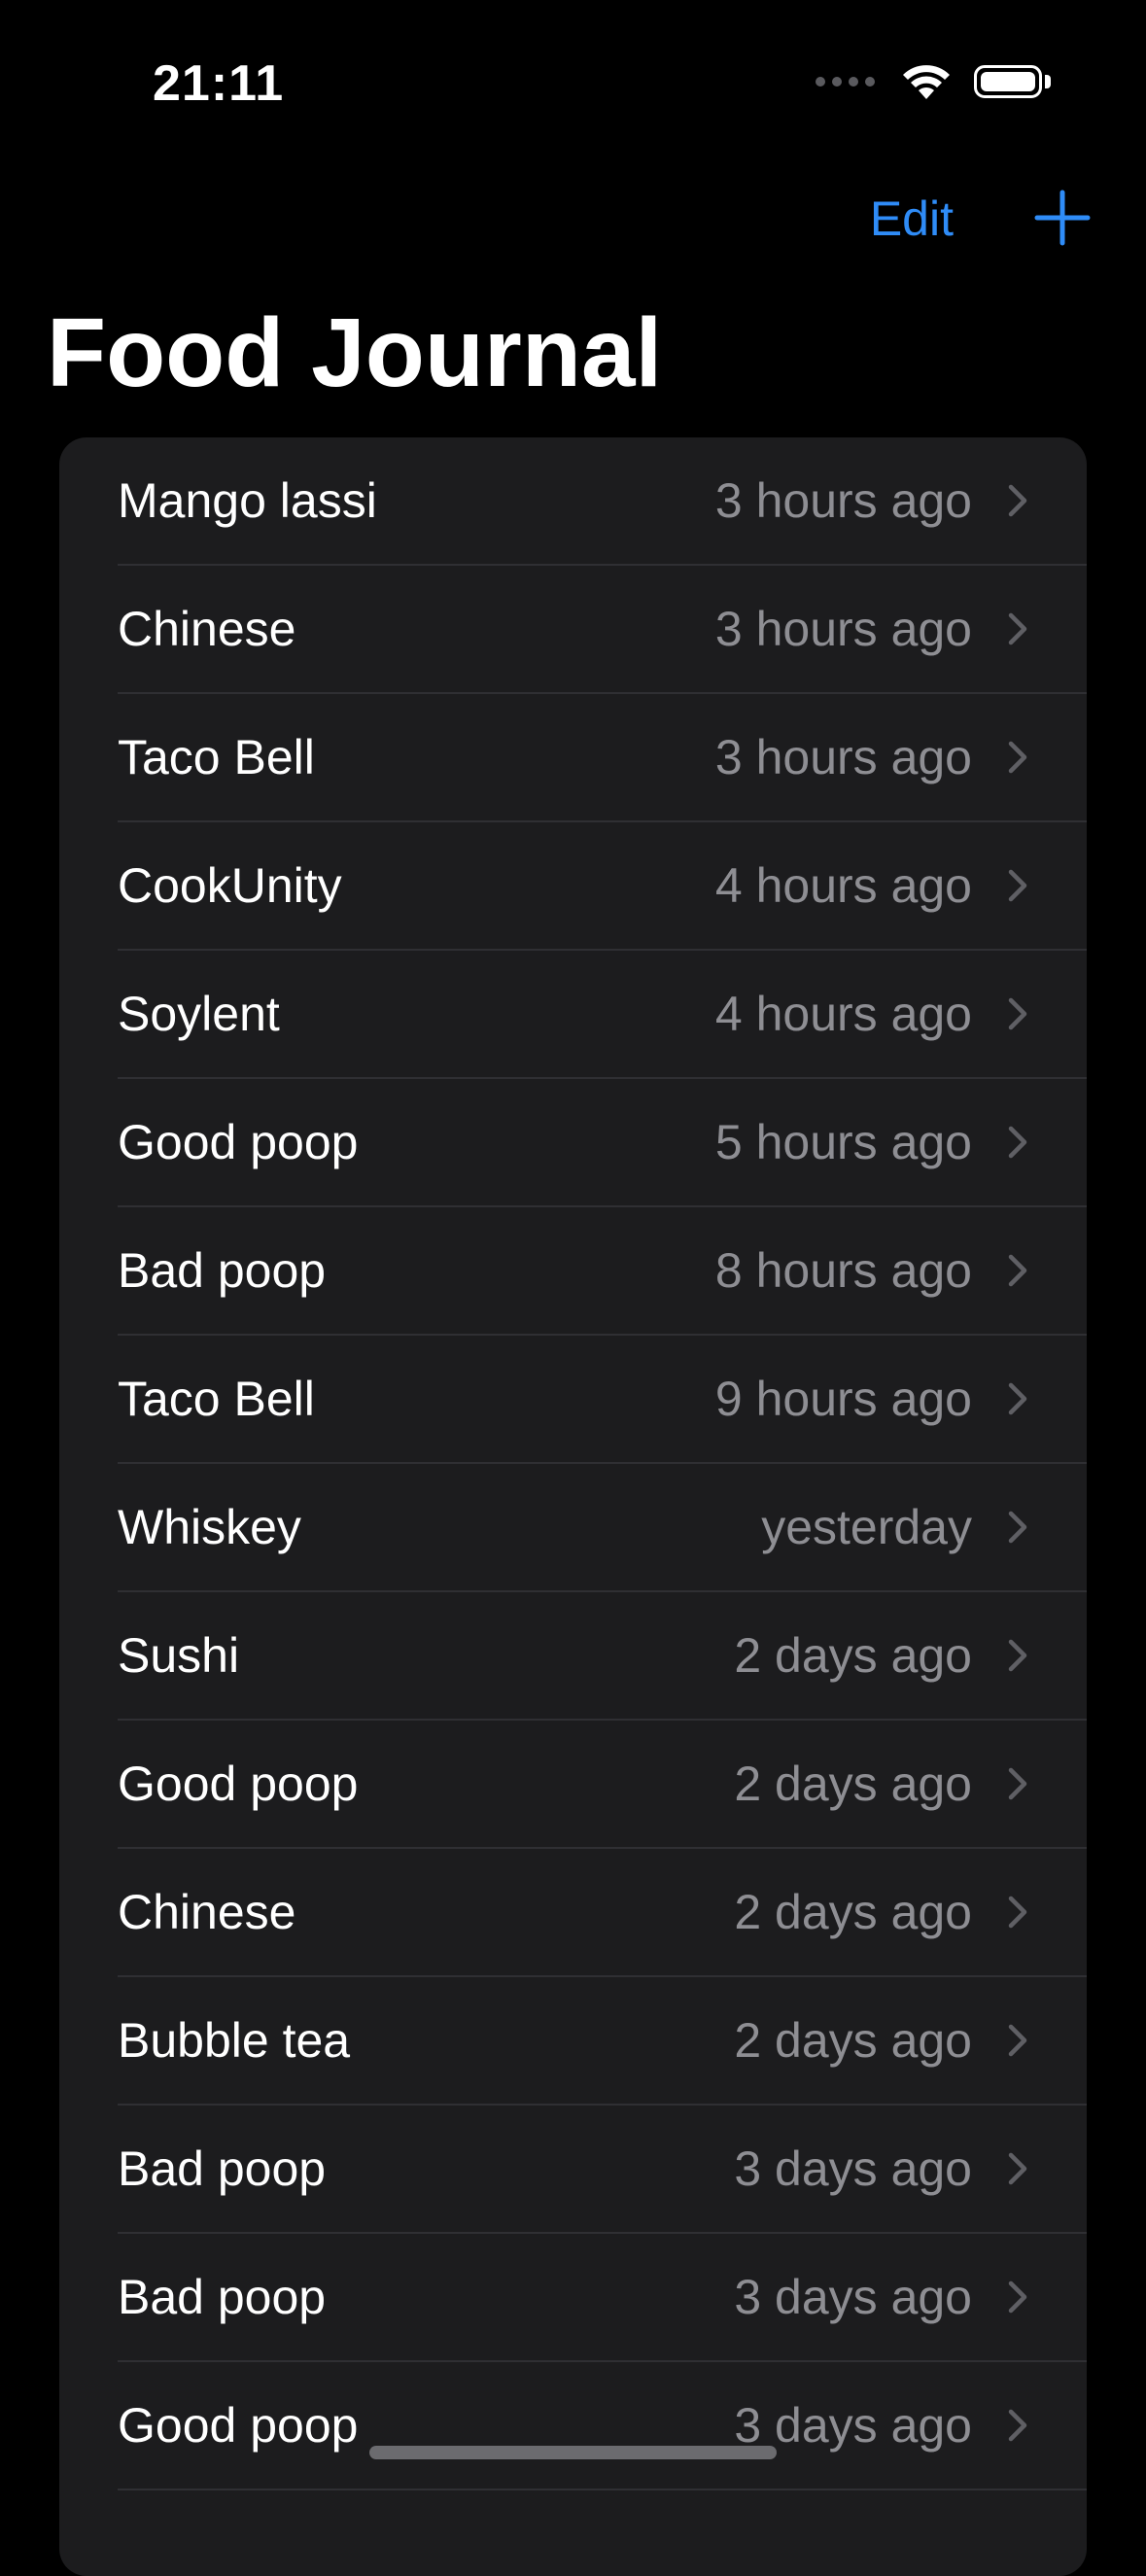 This screenshot has width=1146, height=2576. What do you see at coordinates (602, 1271) in the screenshot?
I see `list-item: Bad poop 8 hours ago` at bounding box center [602, 1271].